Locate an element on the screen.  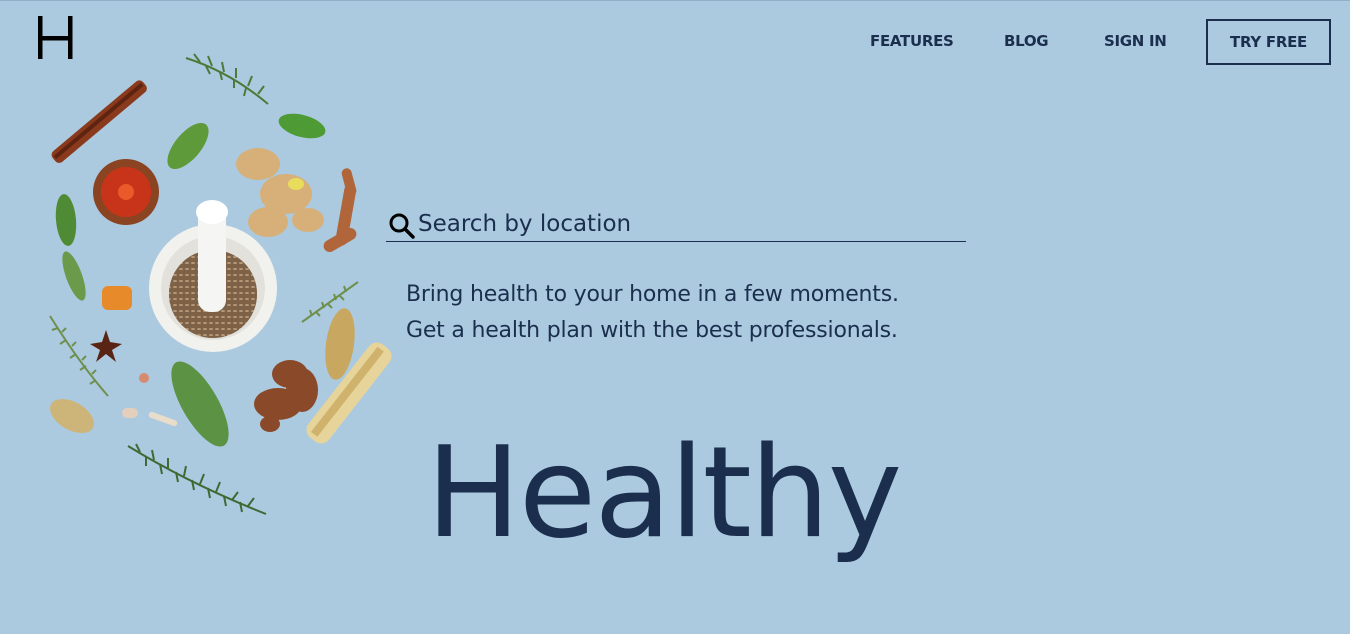
rosemary-top-icon is located at coordinates (227, 79).